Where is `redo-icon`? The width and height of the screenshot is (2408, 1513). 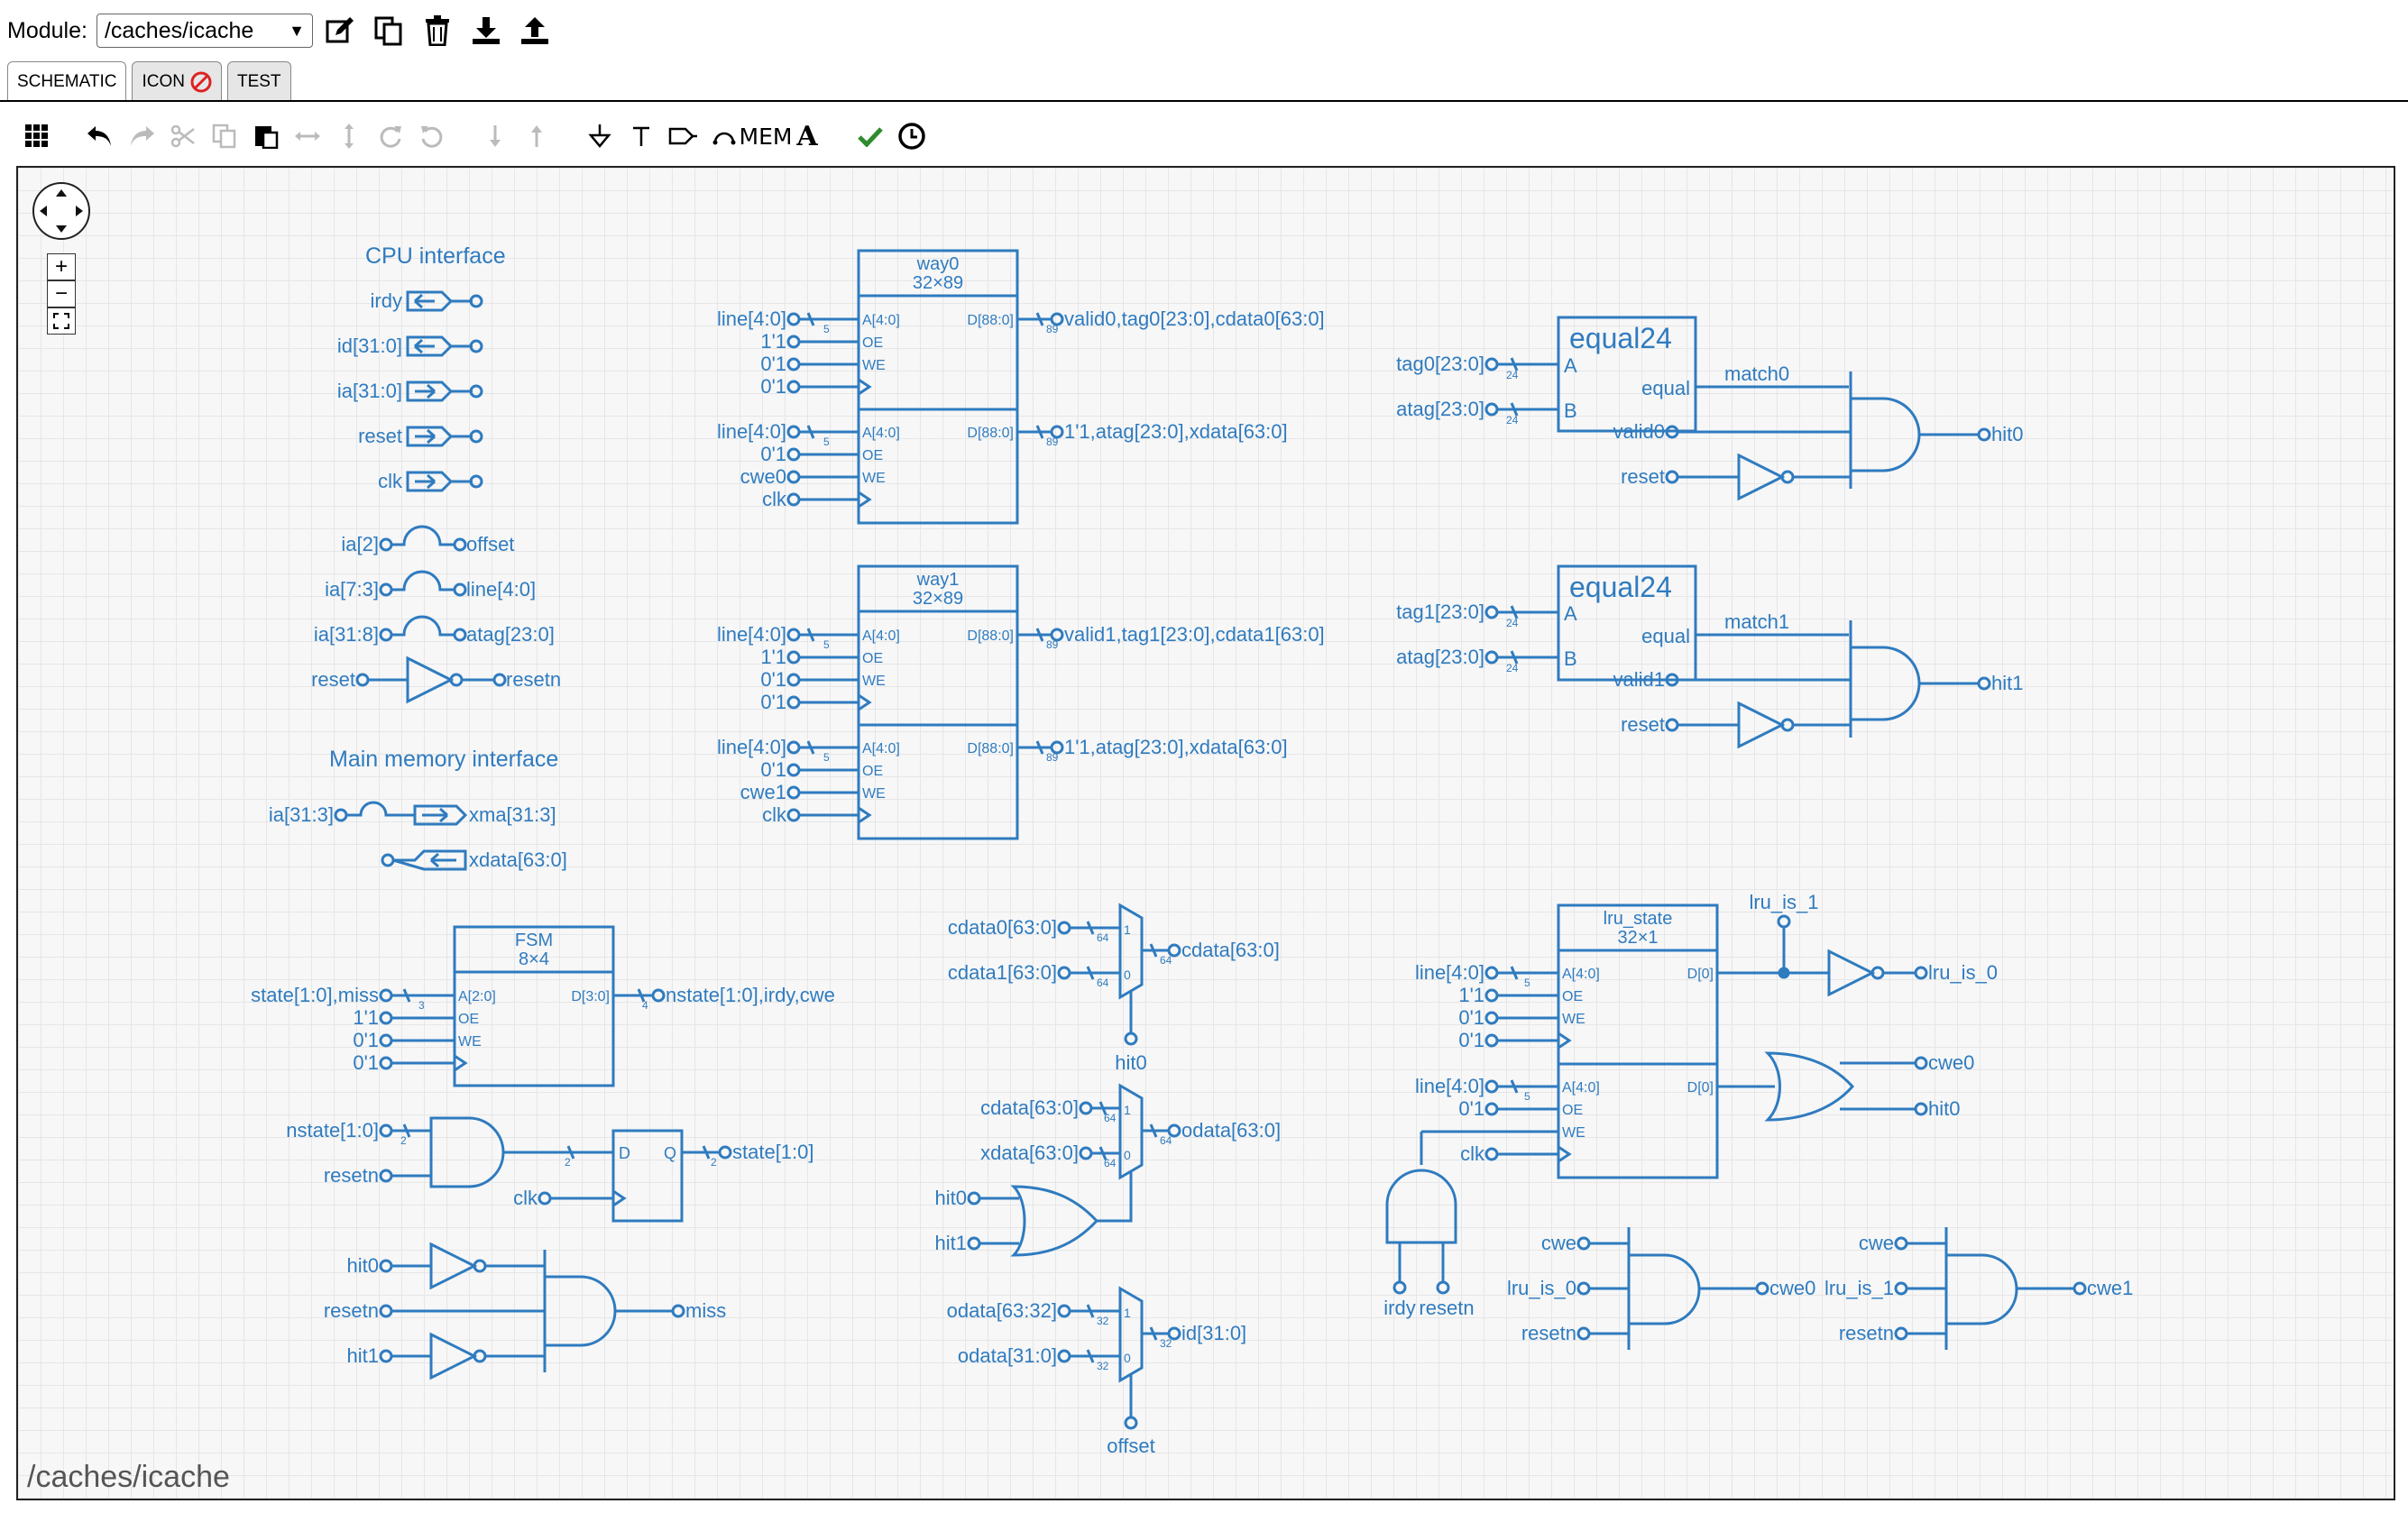 redo-icon is located at coordinates (141, 136).